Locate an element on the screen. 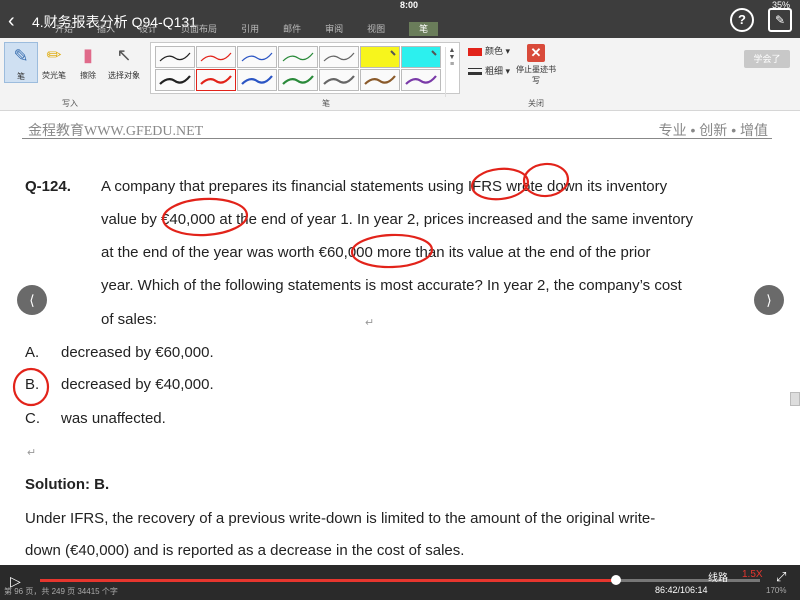 This screenshot has height=600, width=800. tab-layout: 页面布局 is located at coordinates (199, 29).